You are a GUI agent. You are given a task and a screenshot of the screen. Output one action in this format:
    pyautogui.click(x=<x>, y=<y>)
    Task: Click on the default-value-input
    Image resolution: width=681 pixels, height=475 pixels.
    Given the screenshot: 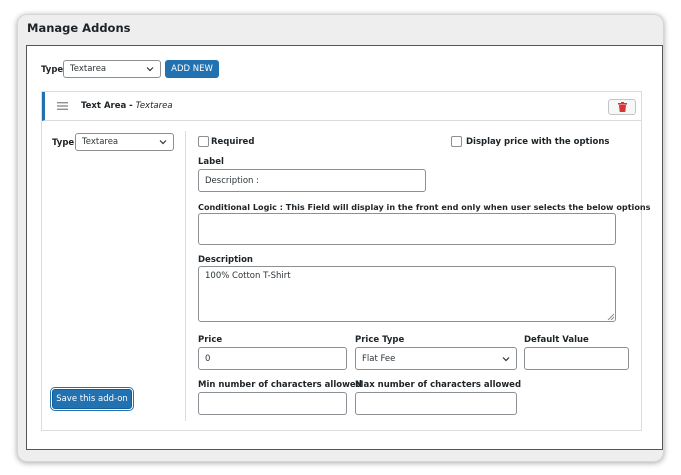 What is the action you would take?
    pyautogui.click(x=576, y=358)
    